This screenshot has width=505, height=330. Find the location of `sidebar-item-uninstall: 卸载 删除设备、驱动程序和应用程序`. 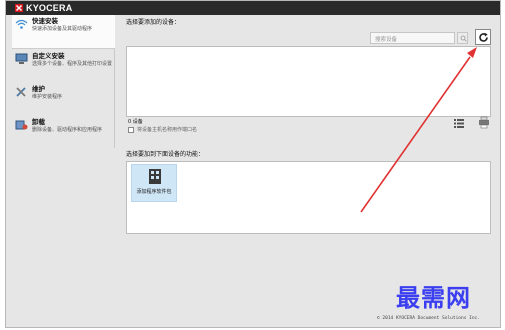

sidebar-item-uninstall: 卸载 删除设备、驱动程序和应用程序 is located at coordinates (63, 133).